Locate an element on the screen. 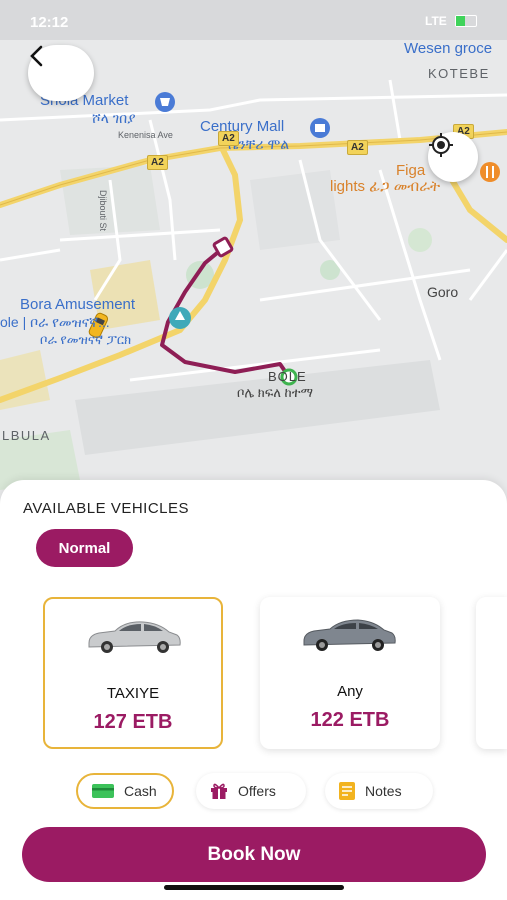  chevron-left-icon is located at coordinates (36, 56).